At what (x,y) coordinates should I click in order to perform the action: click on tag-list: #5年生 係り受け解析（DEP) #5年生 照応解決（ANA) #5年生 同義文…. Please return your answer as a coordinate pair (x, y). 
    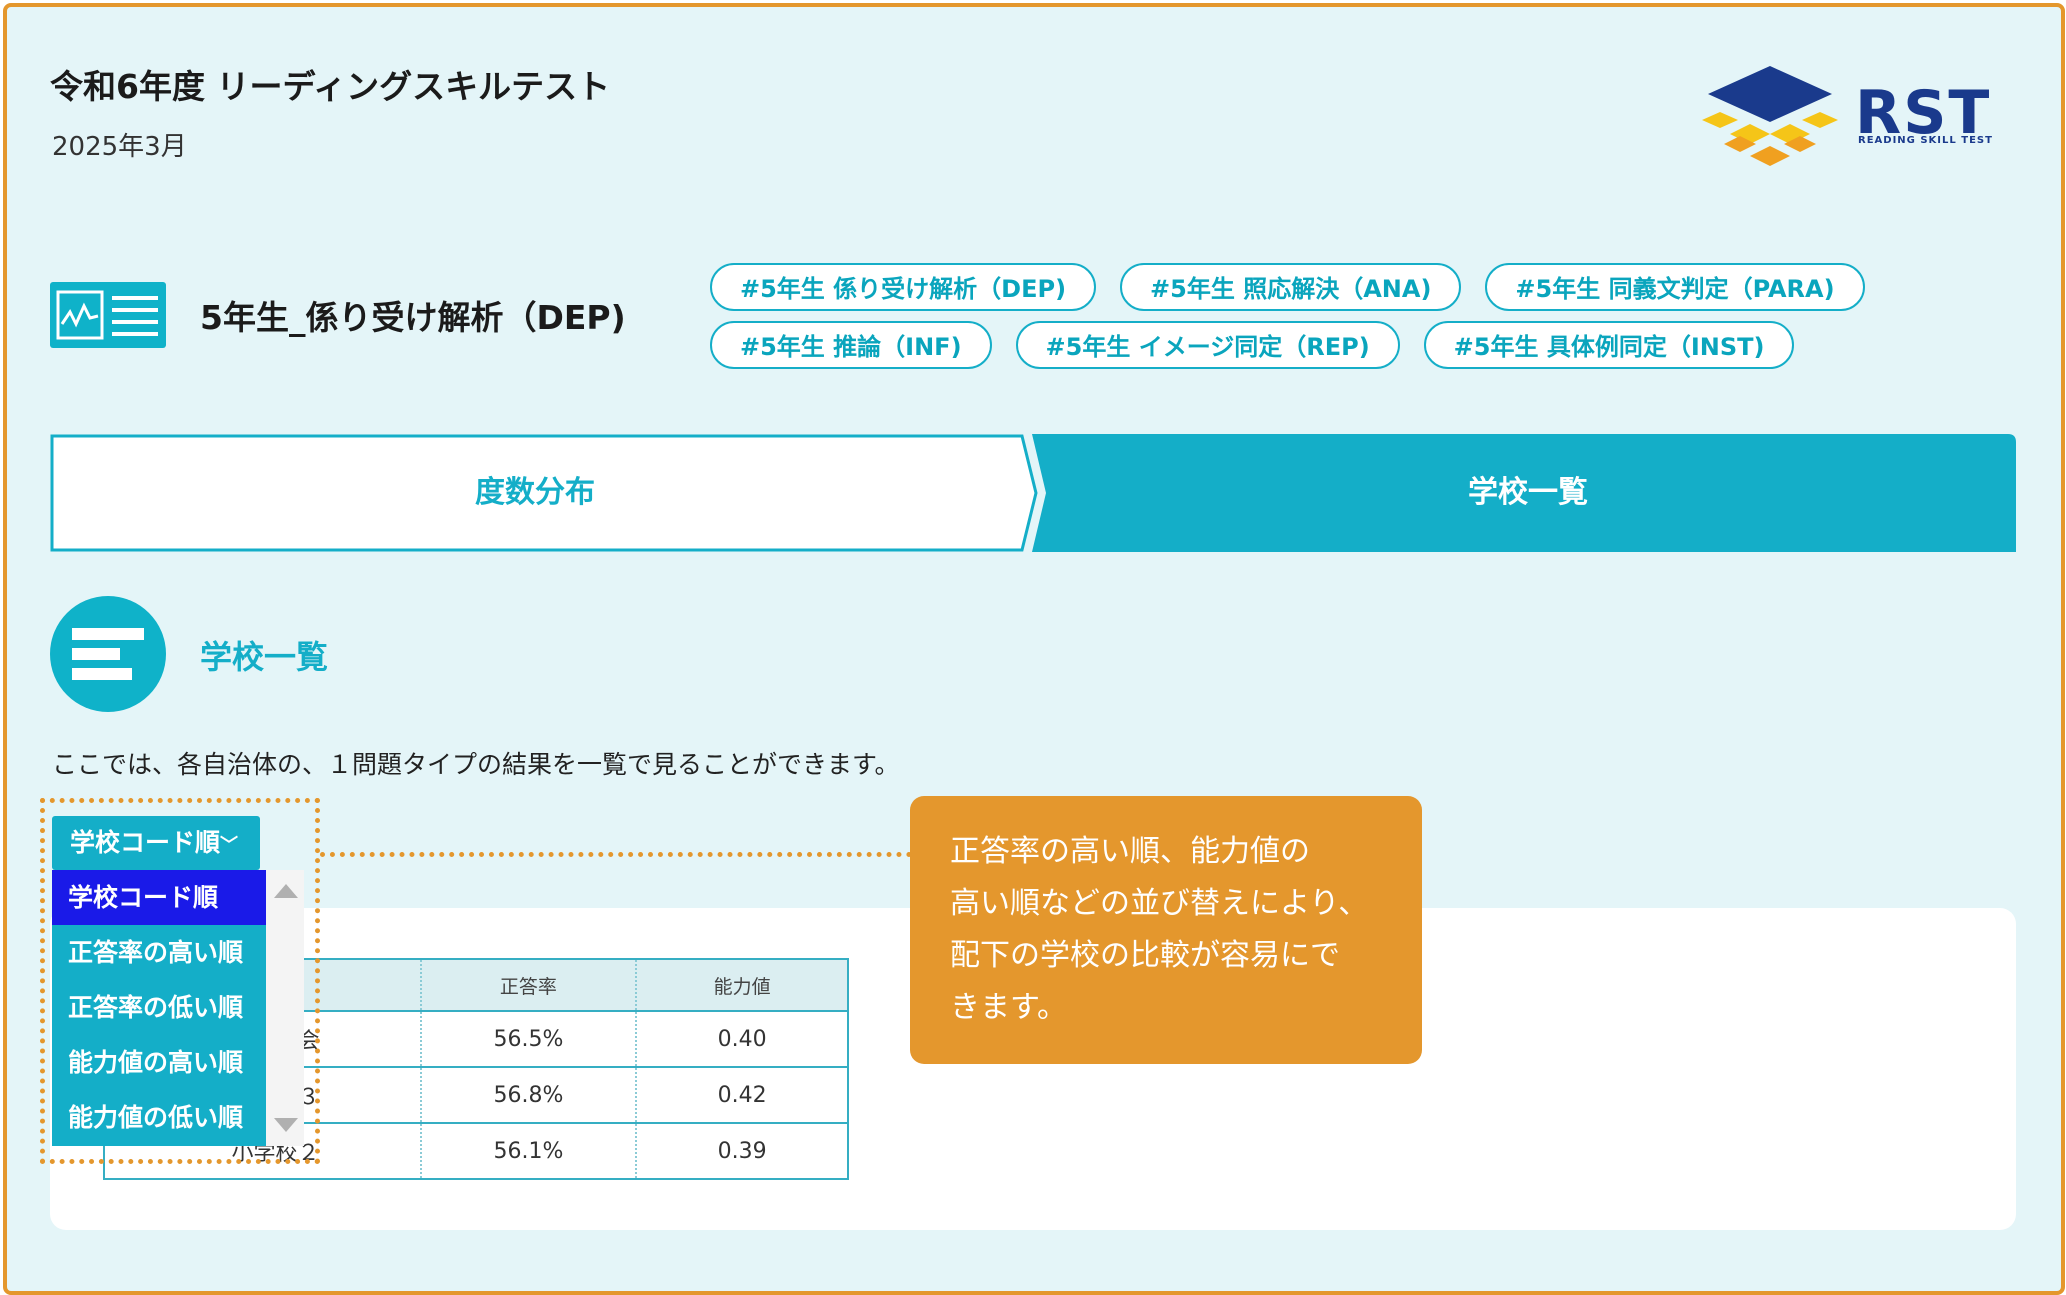
    Looking at the image, I should click on (1340, 321).